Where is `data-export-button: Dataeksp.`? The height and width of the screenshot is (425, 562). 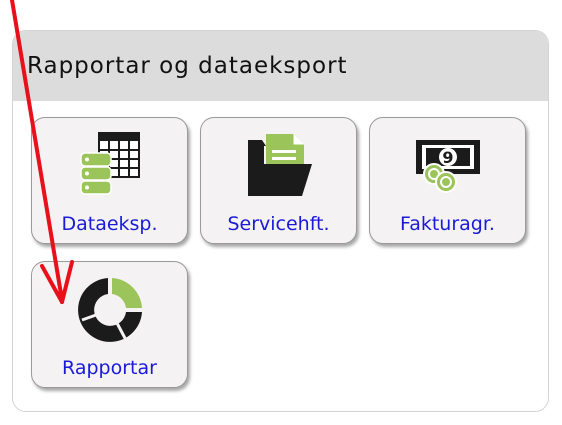 data-export-button: Dataeksp. is located at coordinates (109, 180).